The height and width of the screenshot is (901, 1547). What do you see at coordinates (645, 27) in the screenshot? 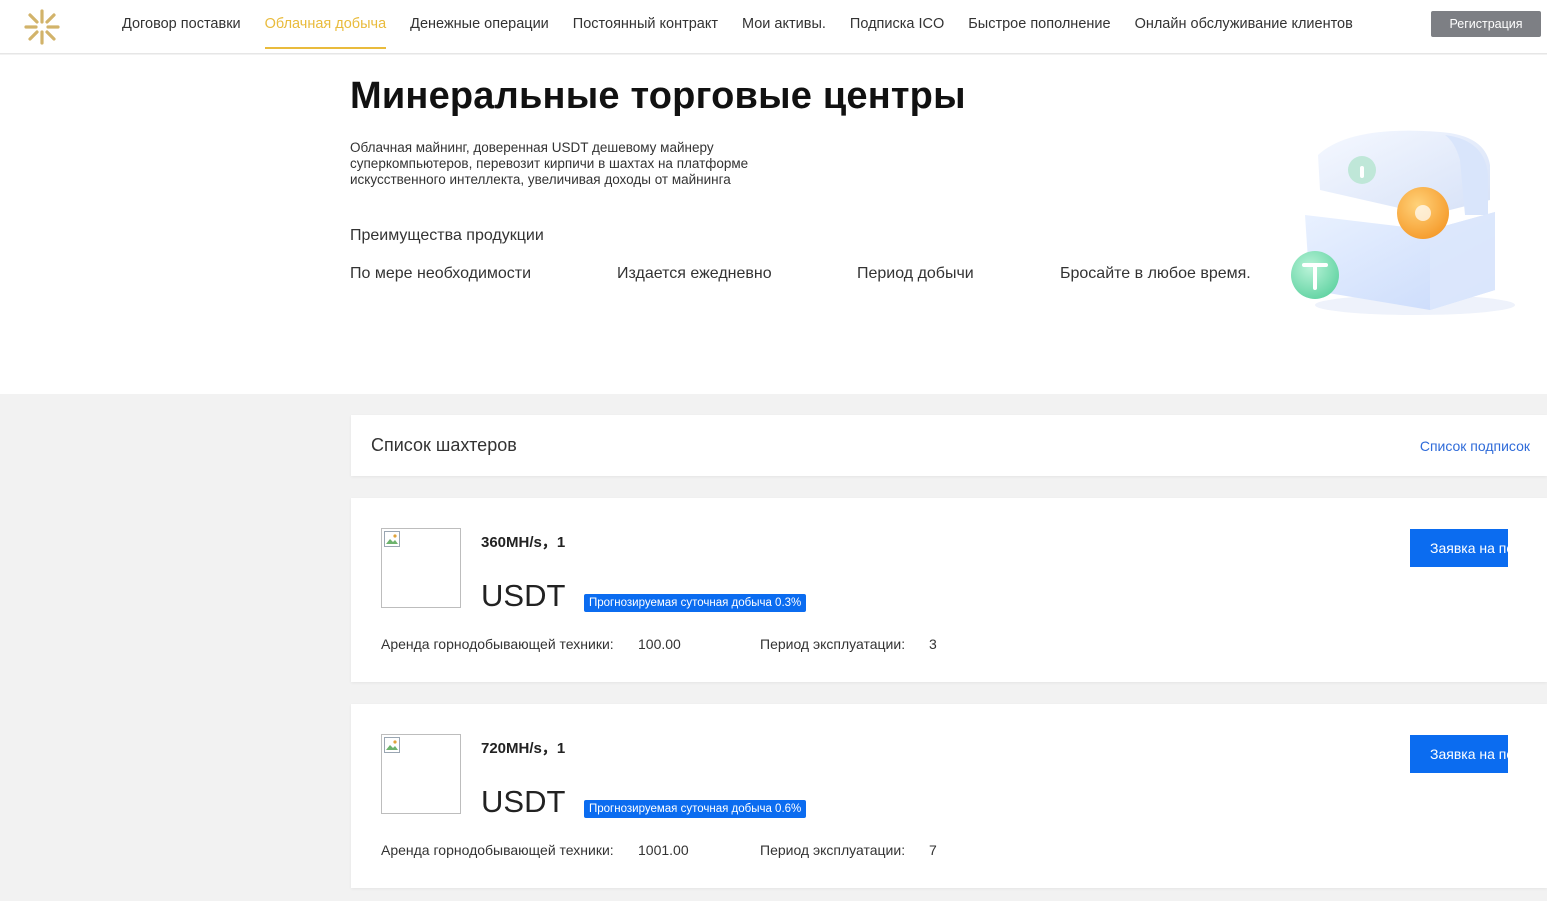
I see `nav-item-perpetual-contract: Постоянный контракт` at bounding box center [645, 27].